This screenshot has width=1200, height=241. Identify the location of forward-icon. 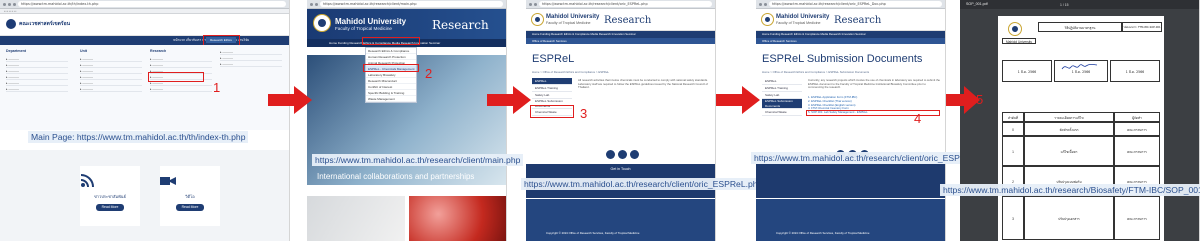
(9, 4).